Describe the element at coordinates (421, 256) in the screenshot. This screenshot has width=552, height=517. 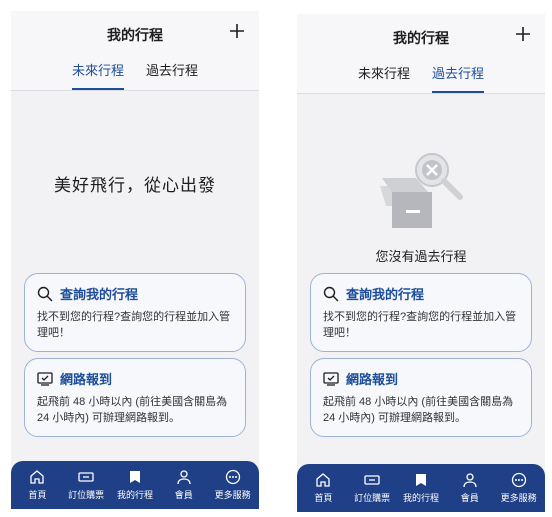
I see `empty-state-message: 您沒有過去行程` at that location.